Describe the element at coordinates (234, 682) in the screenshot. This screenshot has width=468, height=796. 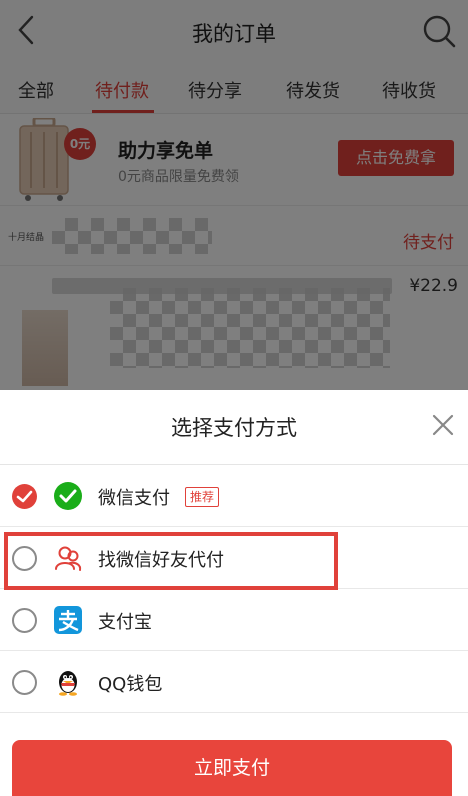
I see `payment-option-qq-wallet: QQ钱包` at that location.